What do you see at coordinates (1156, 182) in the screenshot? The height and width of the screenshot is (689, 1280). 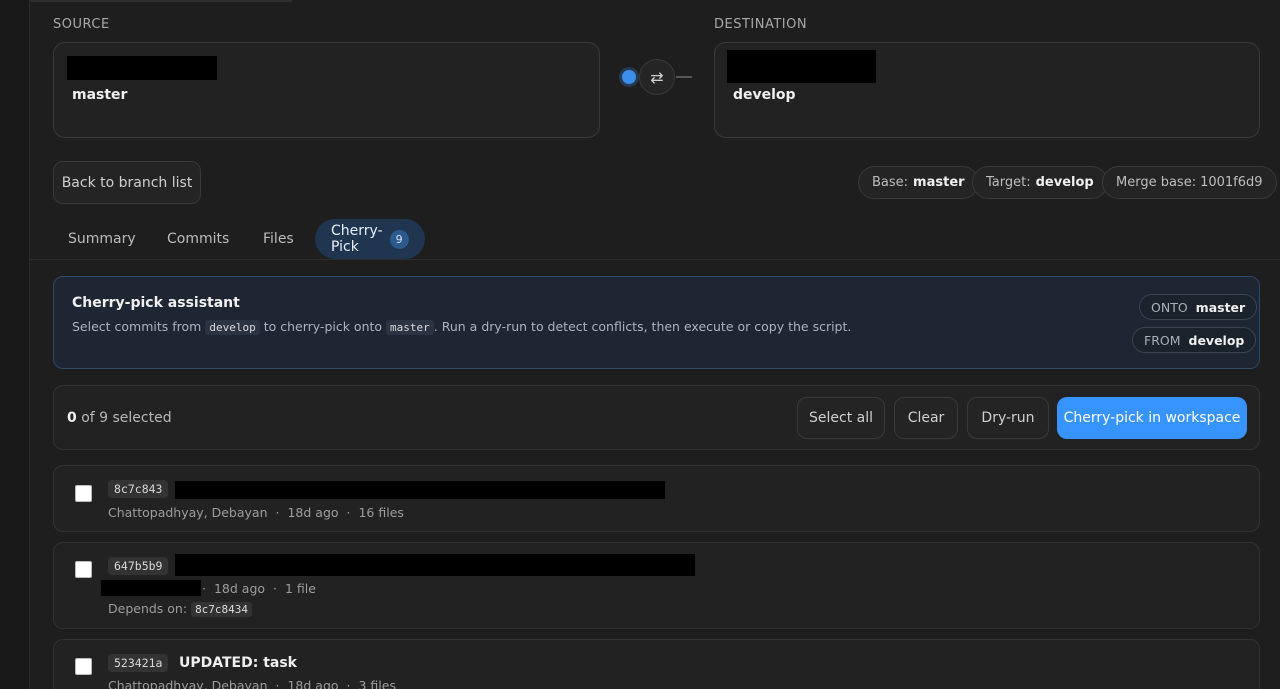 I see `merge-base-label: Merge base:` at bounding box center [1156, 182].